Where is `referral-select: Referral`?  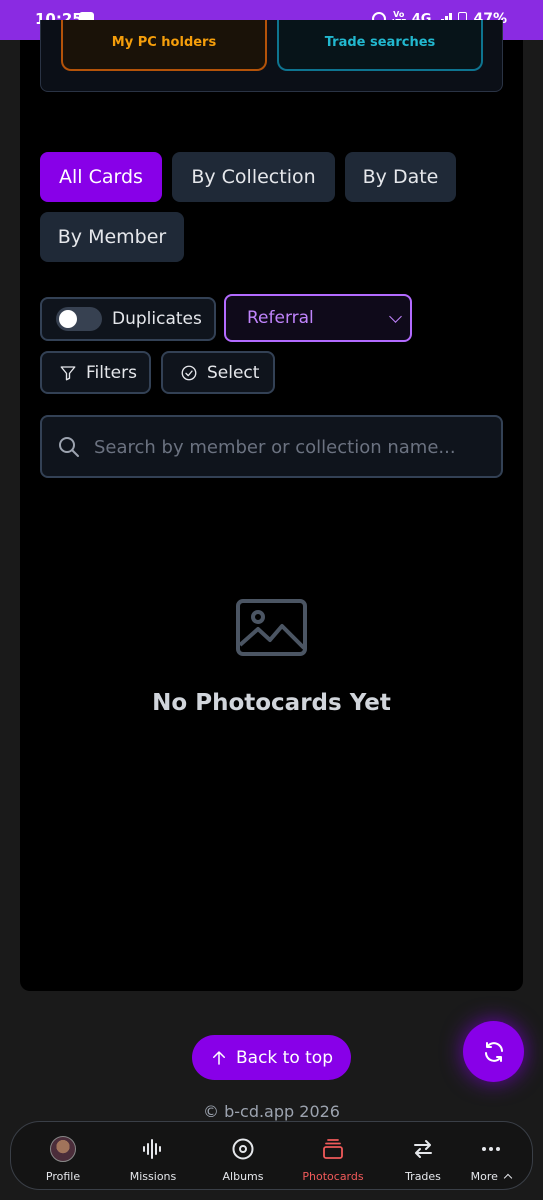 referral-select: Referral is located at coordinates (318, 318).